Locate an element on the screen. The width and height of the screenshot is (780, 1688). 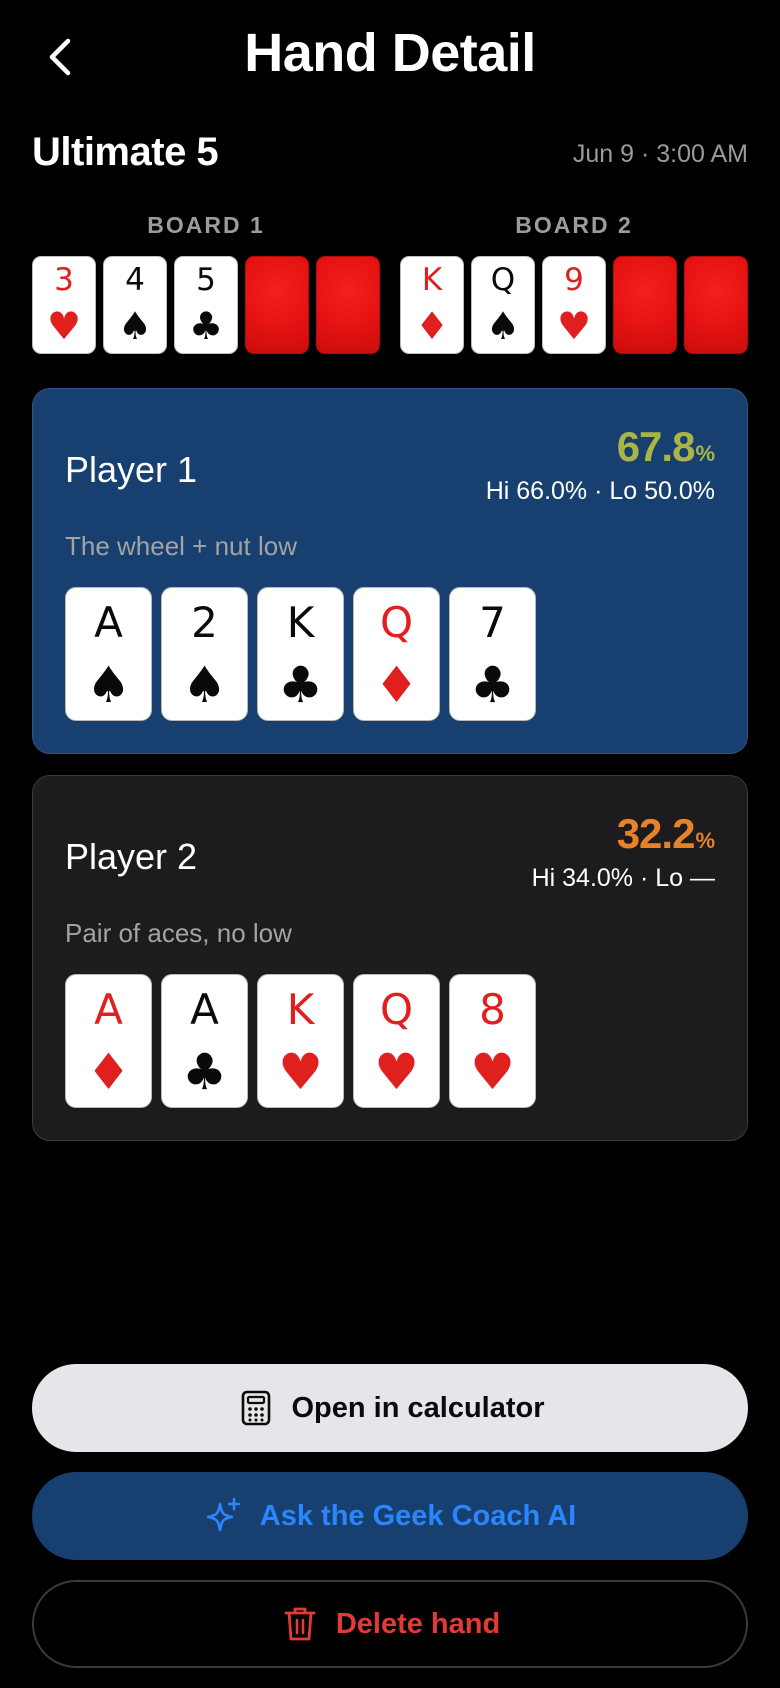
card-rank: 2 is located at coordinates (204, 622).